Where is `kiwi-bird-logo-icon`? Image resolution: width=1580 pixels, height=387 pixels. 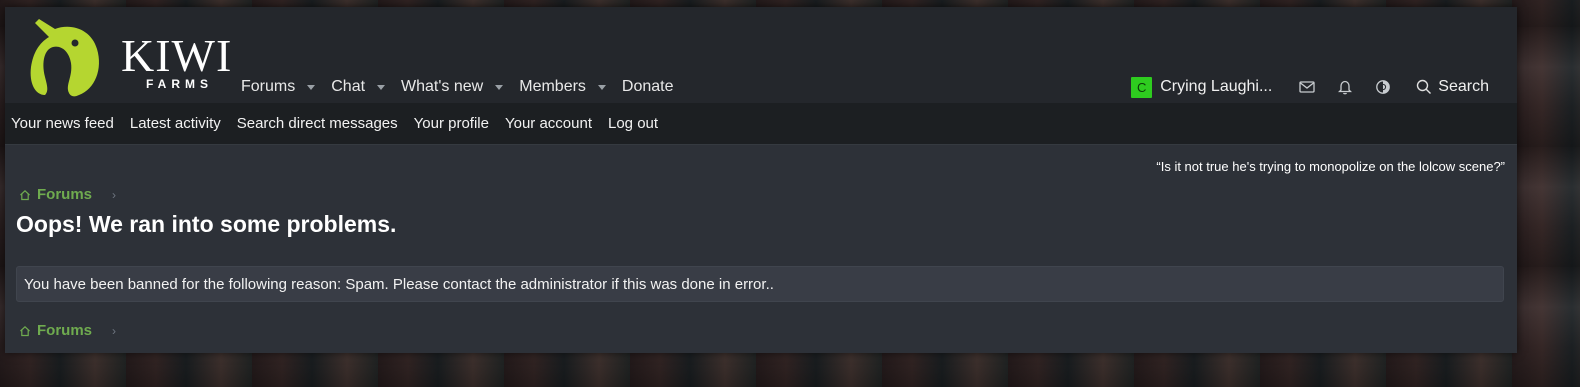
kiwi-bird-logo-icon is located at coordinates (64, 58).